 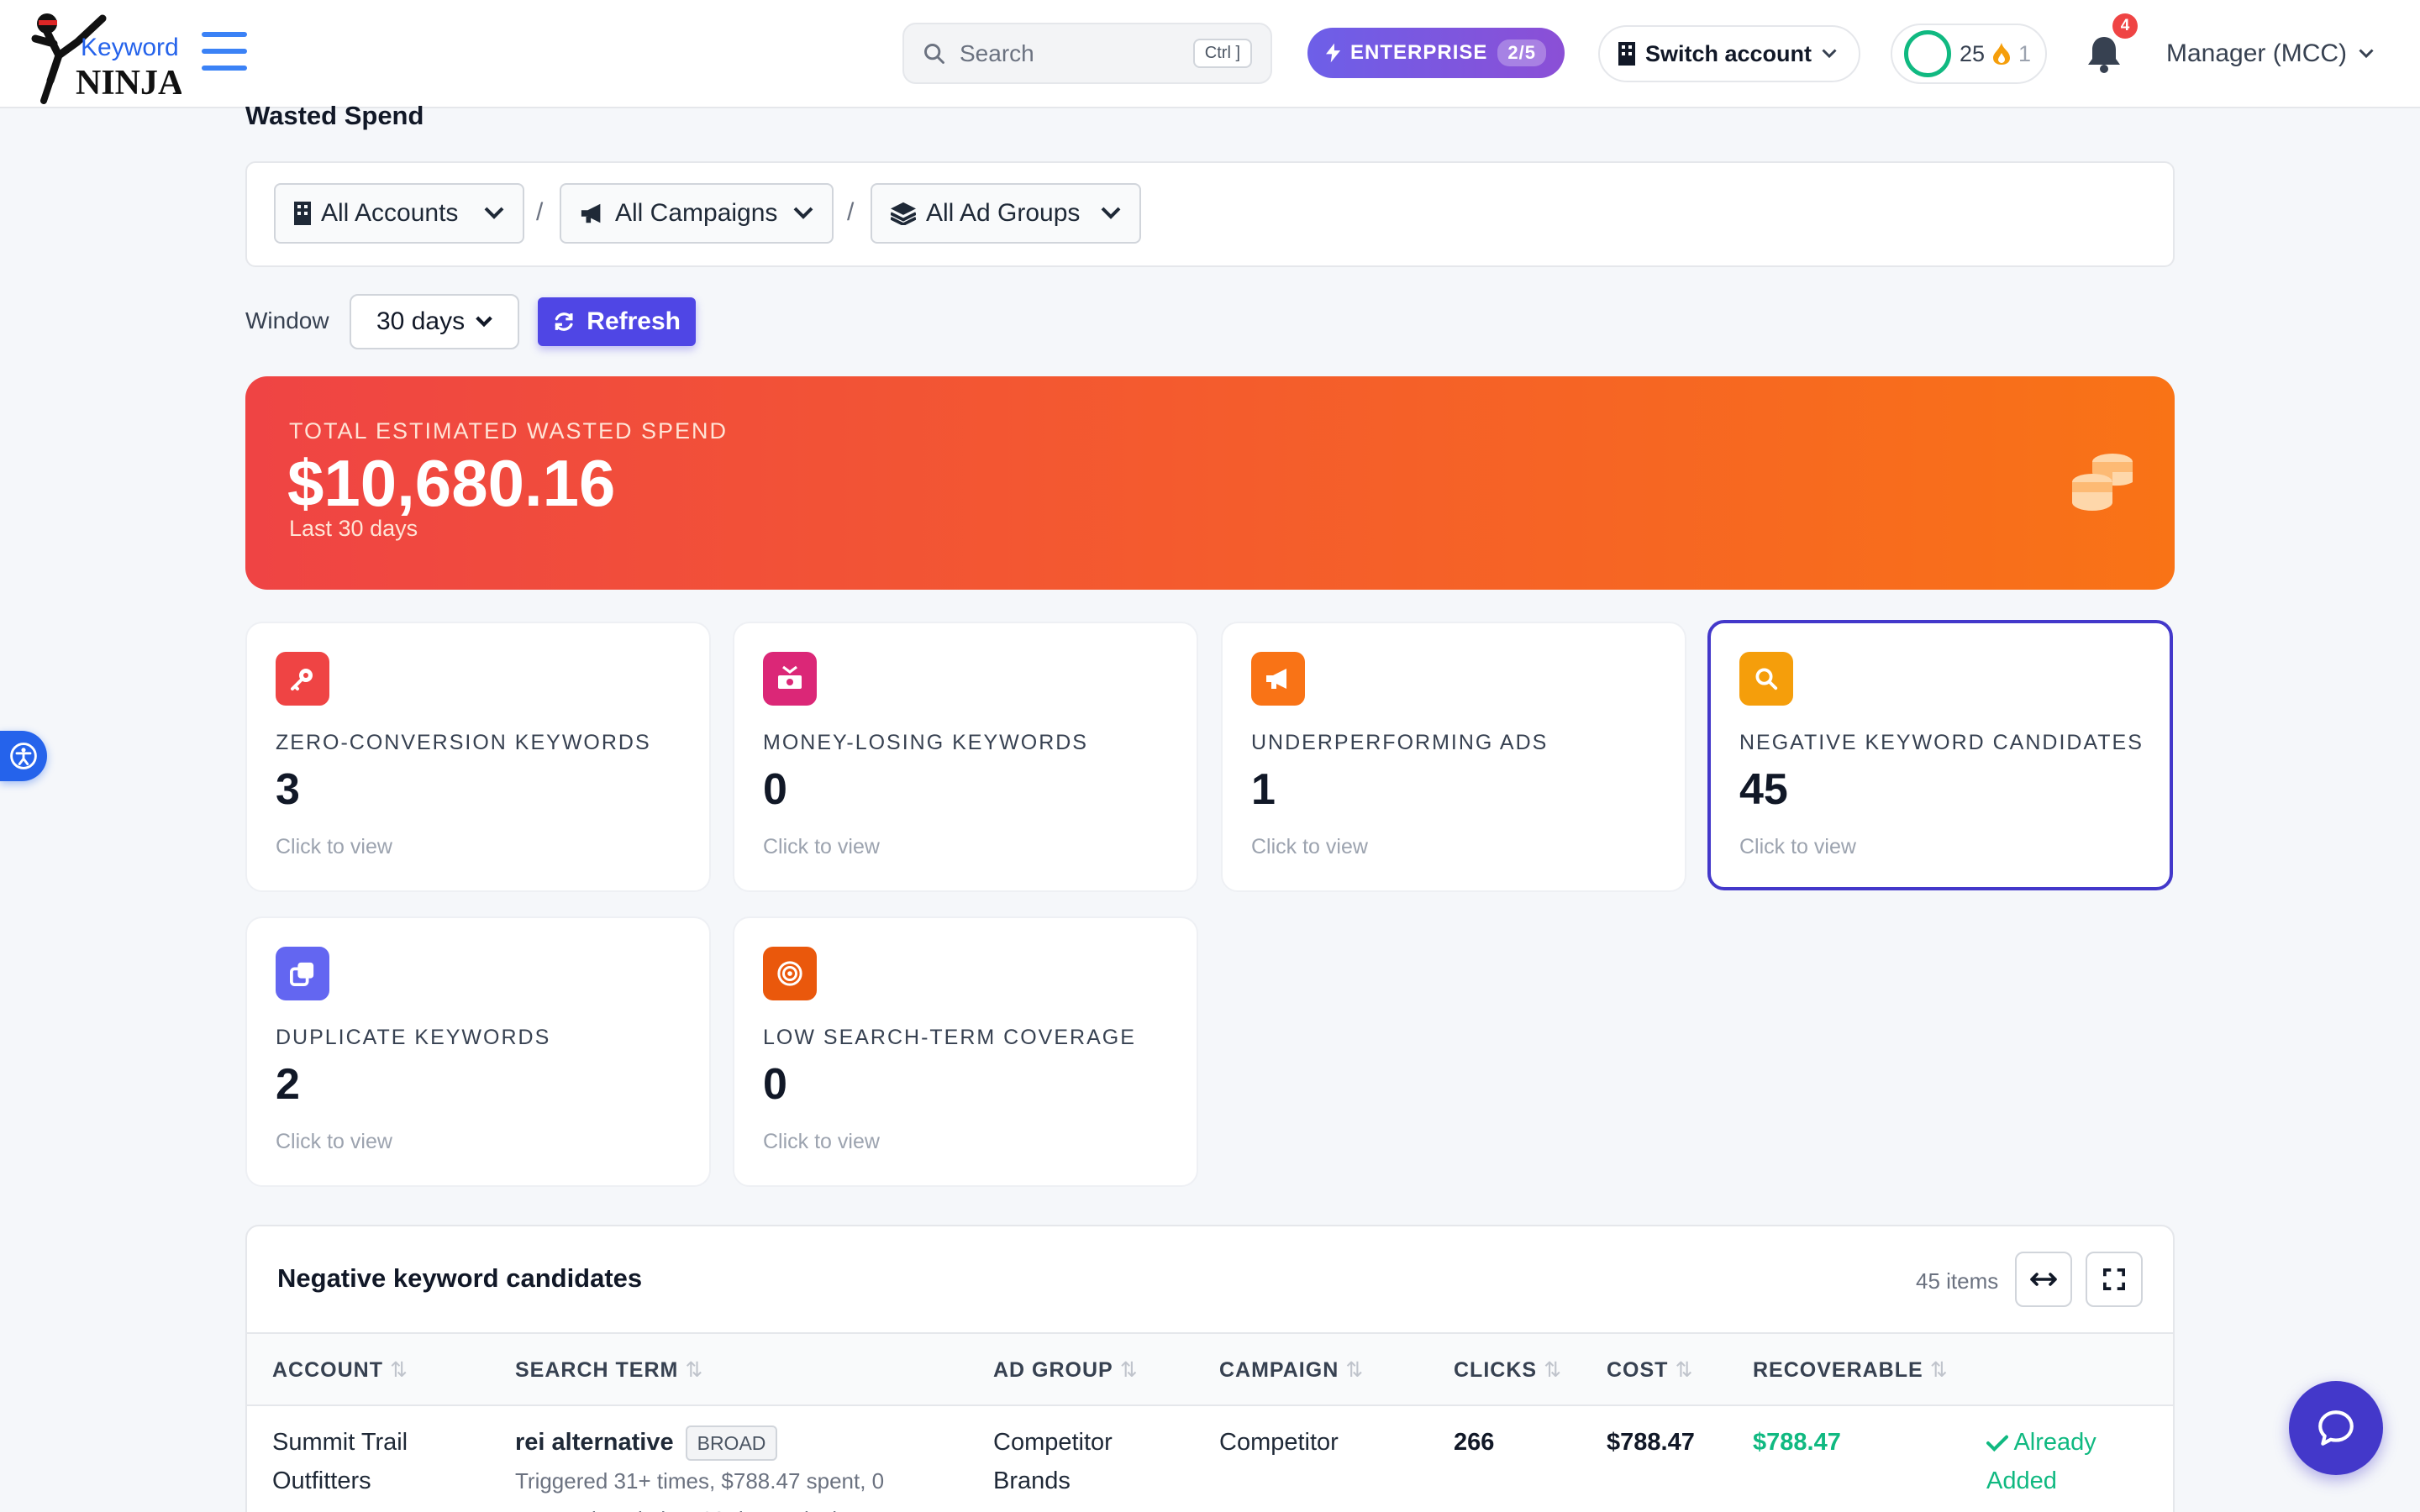 I want to click on page-title: Wasted Spend, so click(x=334, y=115).